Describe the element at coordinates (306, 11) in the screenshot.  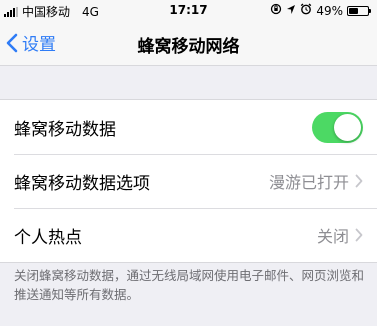
I see `alarm-icon` at that location.